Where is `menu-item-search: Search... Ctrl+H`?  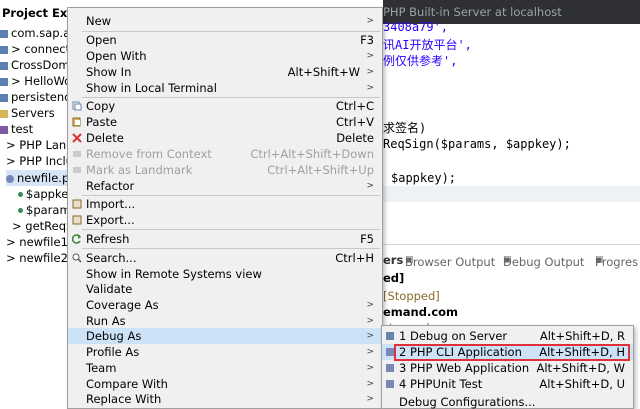 menu-item-search: Search... Ctrl+H is located at coordinates (225, 258).